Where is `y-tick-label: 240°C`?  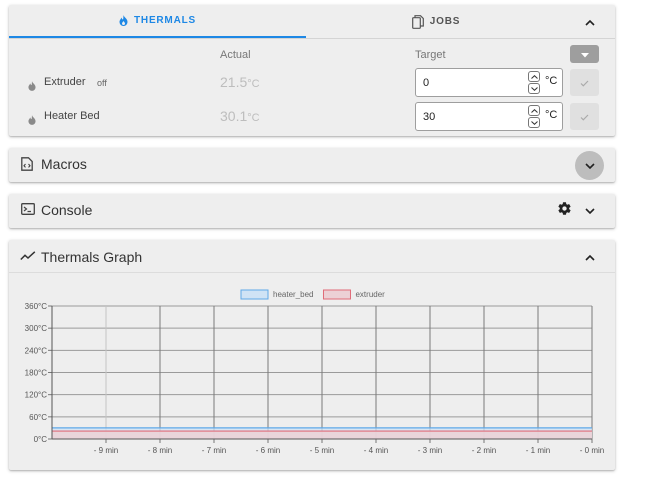
y-tick-label: 240°C is located at coordinates (36, 350).